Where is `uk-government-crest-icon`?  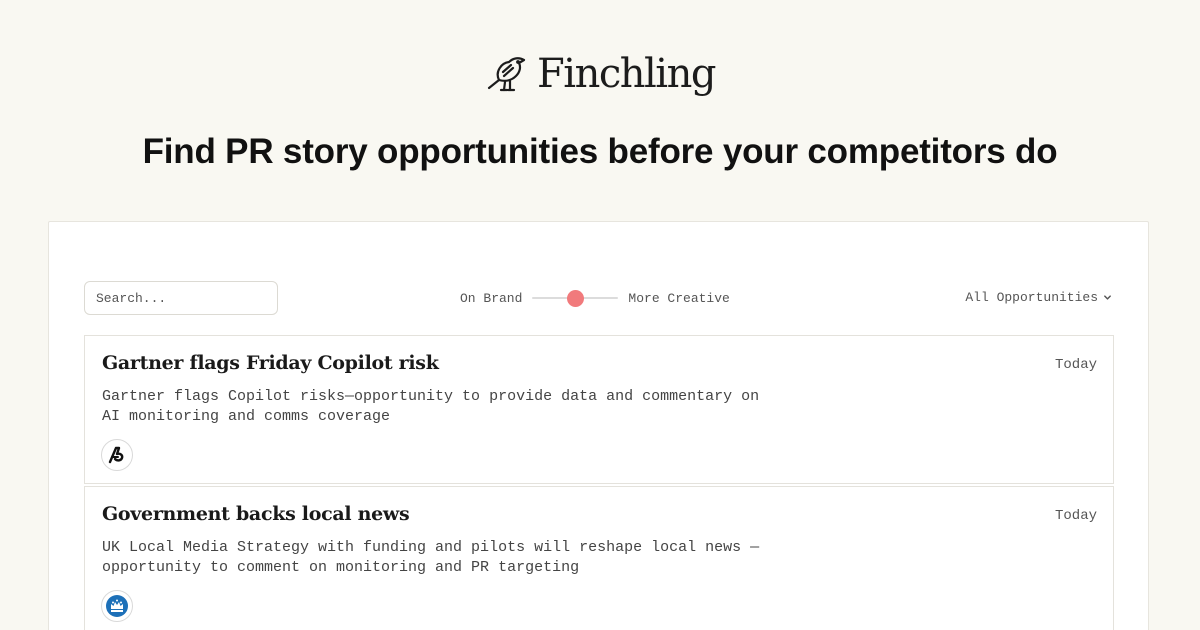
uk-government-crest-icon is located at coordinates (117, 606).